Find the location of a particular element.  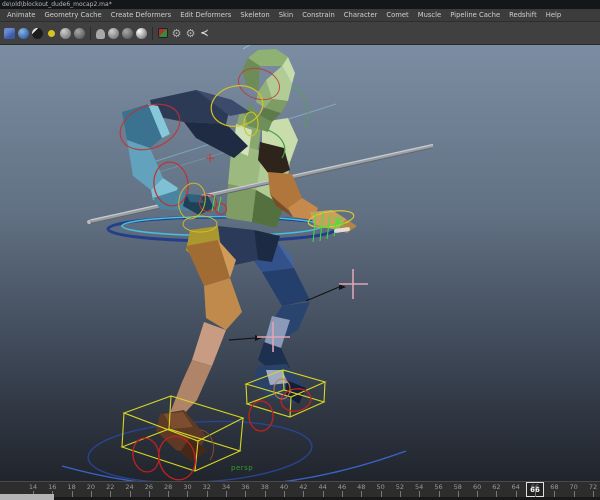

frame-label: 38 is located at coordinates (264, 487).